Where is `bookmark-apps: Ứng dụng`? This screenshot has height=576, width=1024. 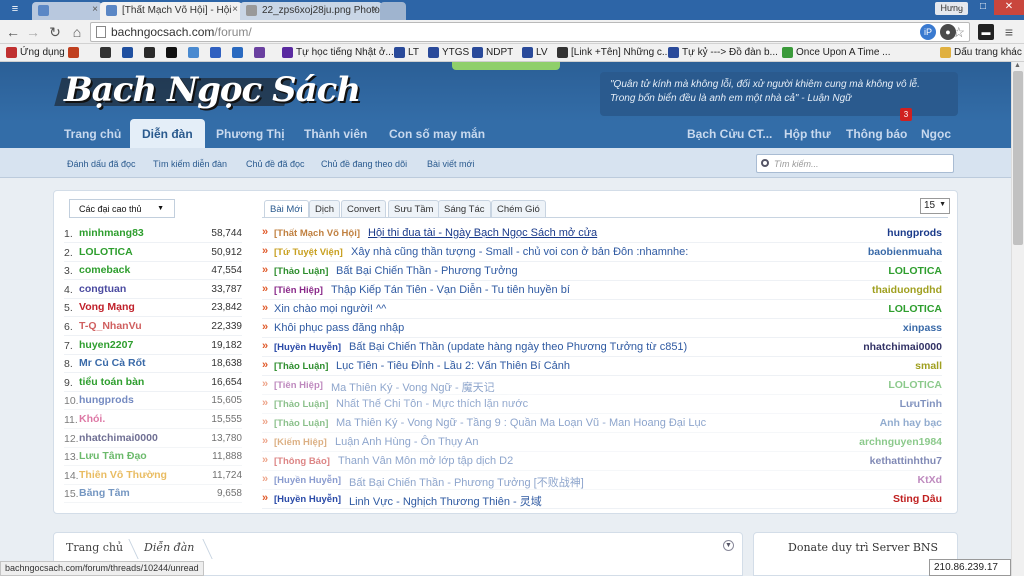
bookmark-apps: Ứng dụng is located at coordinates (35, 52).